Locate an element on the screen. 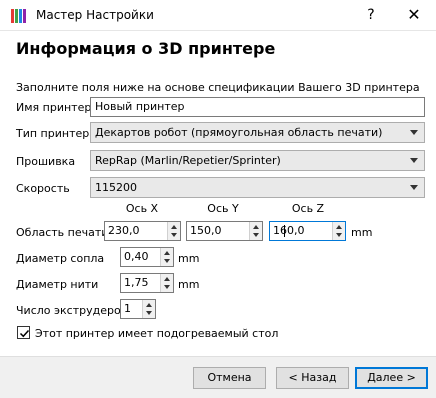  speed-value: 115200 is located at coordinates (116, 187).